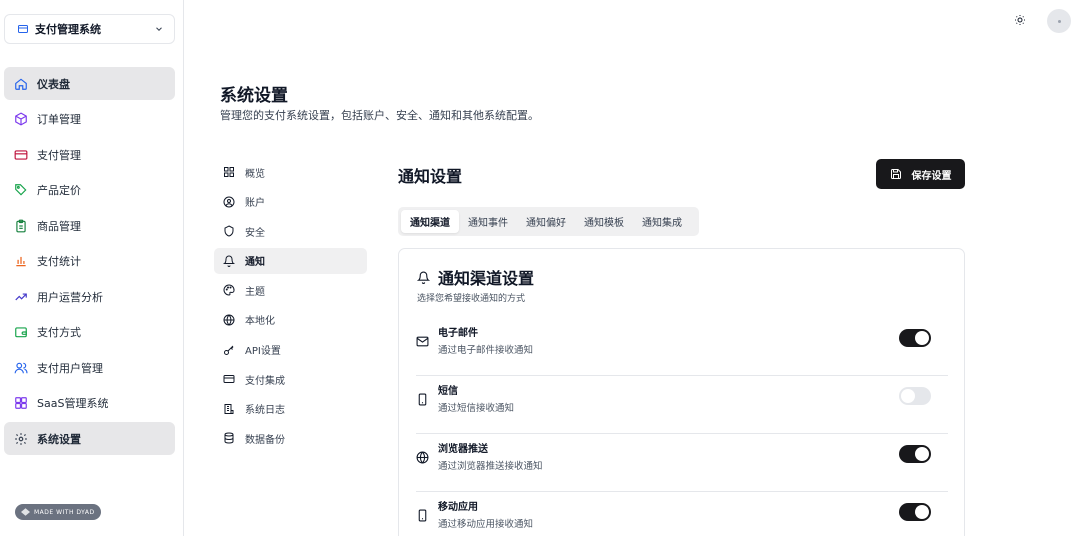 The height and width of the screenshot is (536, 1079). I want to click on avatar-placeholder, so click(1059, 21).